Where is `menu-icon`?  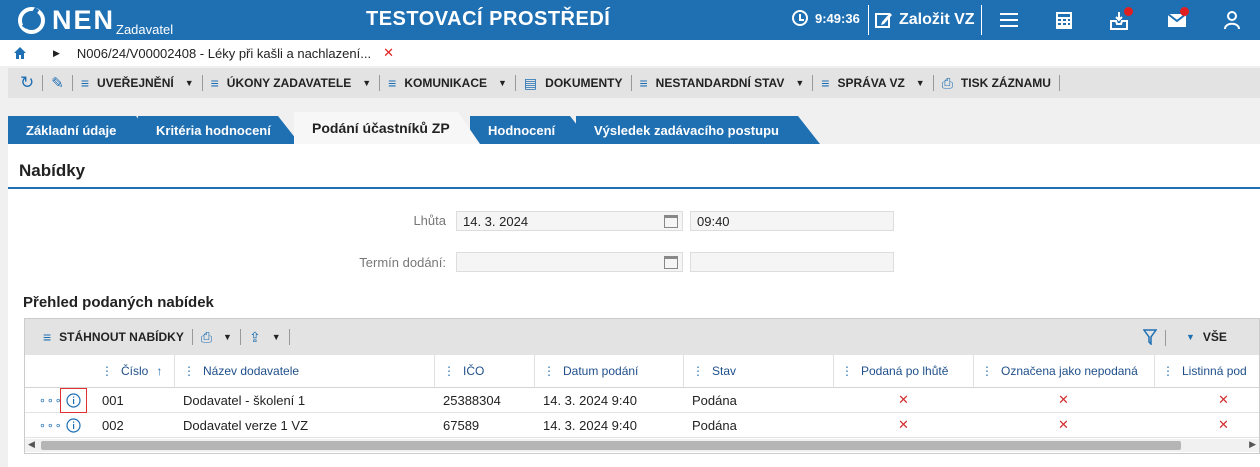 menu-icon is located at coordinates (1009, 20).